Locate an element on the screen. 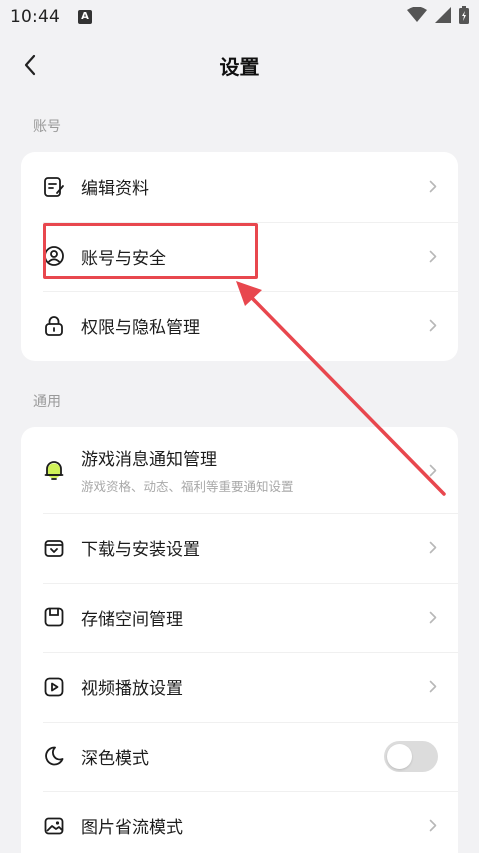  download-box-icon is located at coordinates (54, 548).